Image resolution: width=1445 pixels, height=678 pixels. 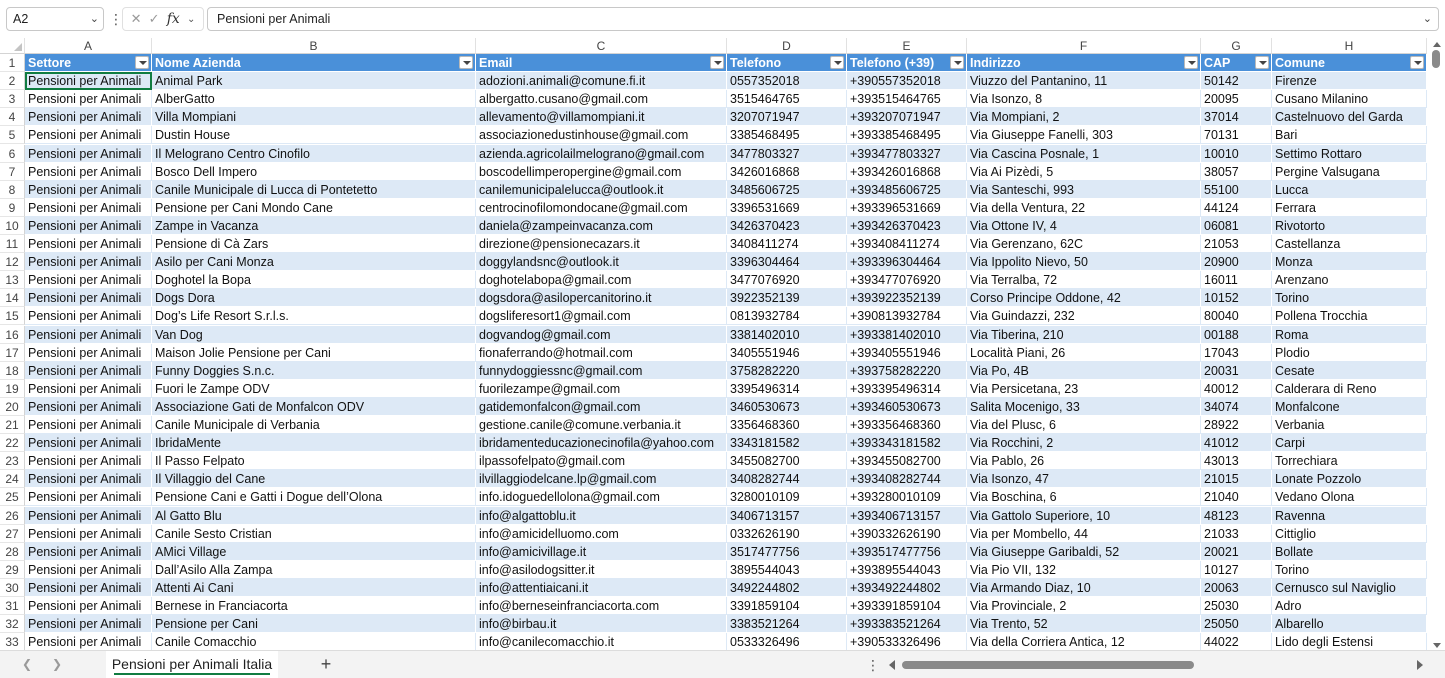 I want to click on table-cell: doghotelabopa@gmail.com, so click(x=601, y=280).